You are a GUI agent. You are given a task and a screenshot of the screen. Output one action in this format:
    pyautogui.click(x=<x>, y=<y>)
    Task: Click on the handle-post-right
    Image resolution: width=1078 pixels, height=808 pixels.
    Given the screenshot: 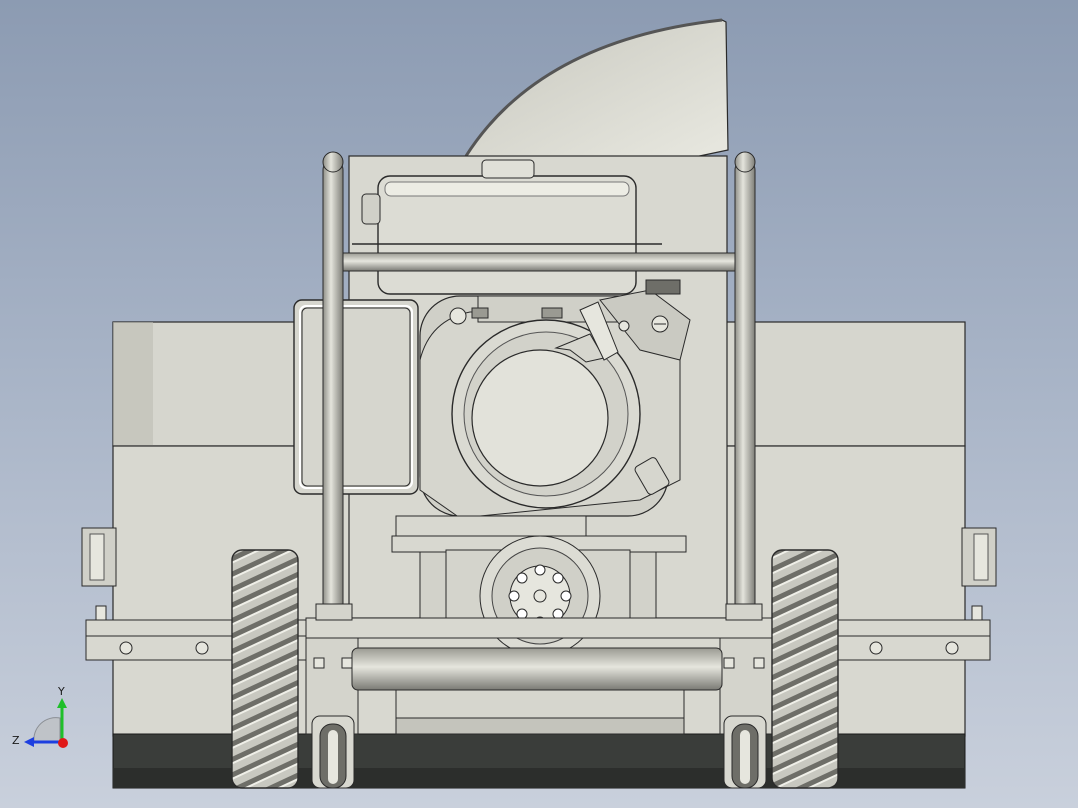 What is the action you would take?
    pyautogui.click(x=745, y=388)
    